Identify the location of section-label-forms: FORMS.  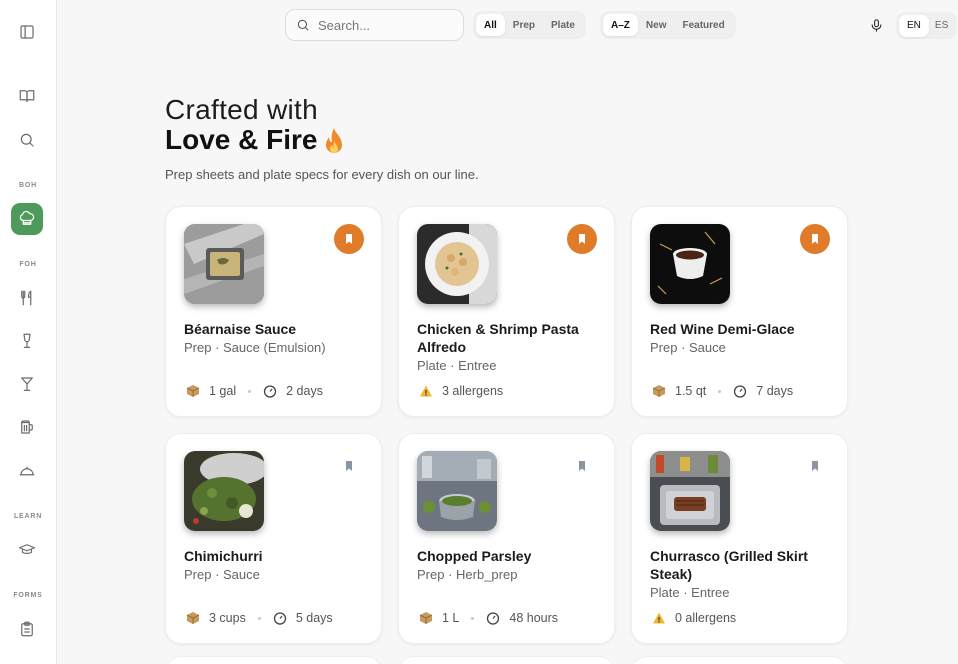
(28, 595).